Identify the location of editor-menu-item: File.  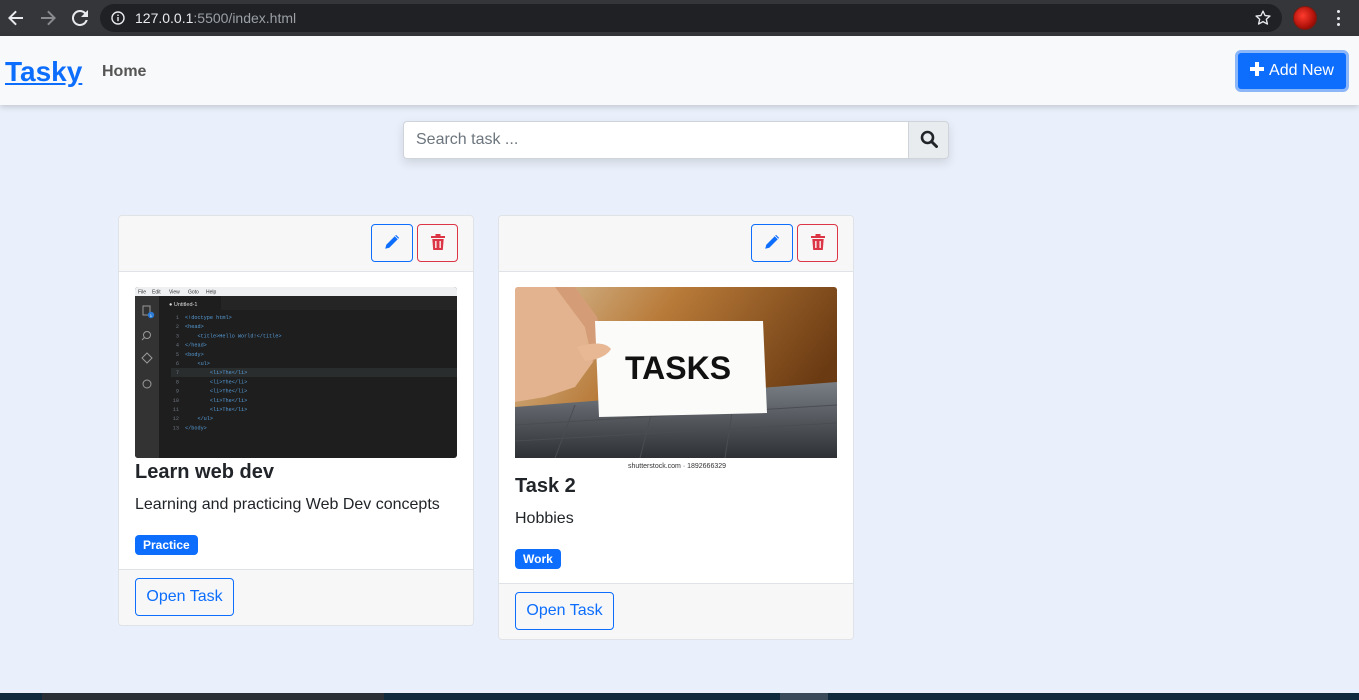
(142, 293).